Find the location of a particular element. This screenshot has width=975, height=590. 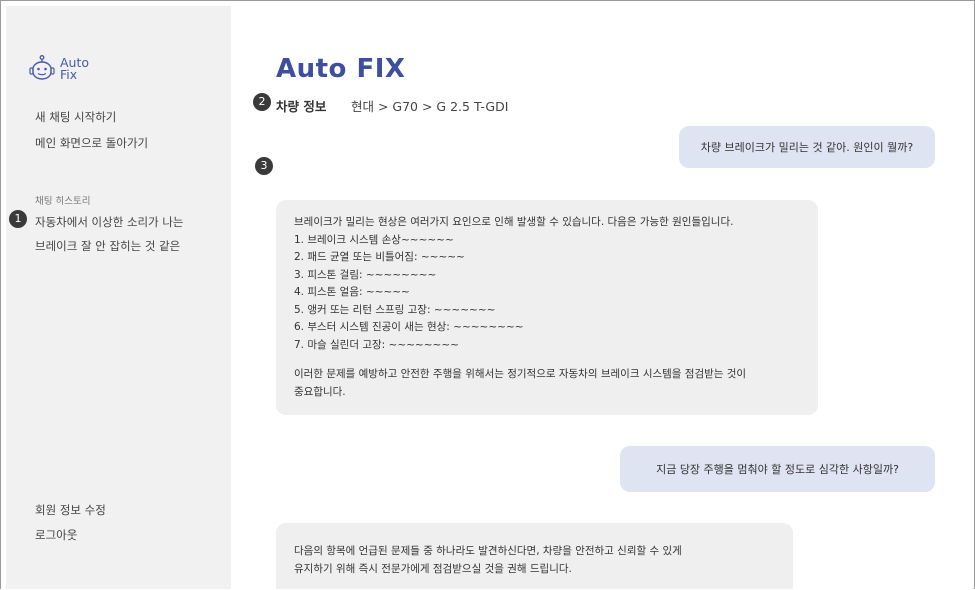

edit-profile-link: 회원 정보 수정 is located at coordinates (70, 510).